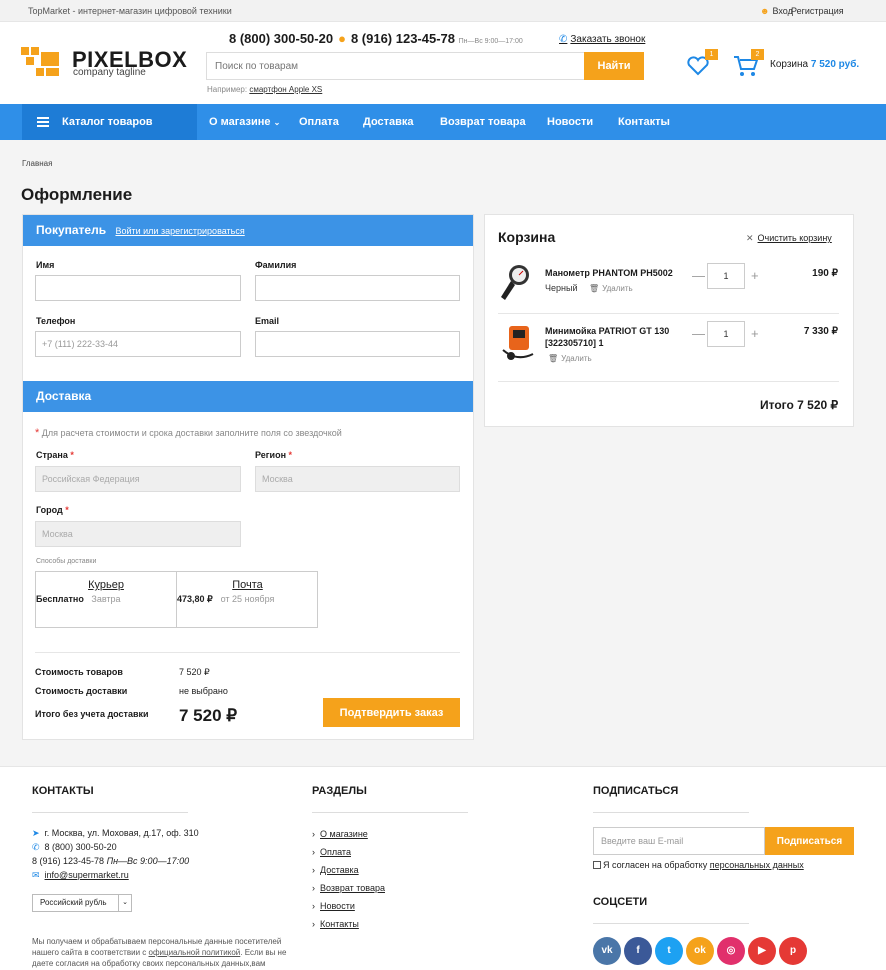 This screenshot has height=970, width=886. Describe the element at coordinates (352, 888) in the screenshot. I see `footer-link-label: Возврат товара` at that location.